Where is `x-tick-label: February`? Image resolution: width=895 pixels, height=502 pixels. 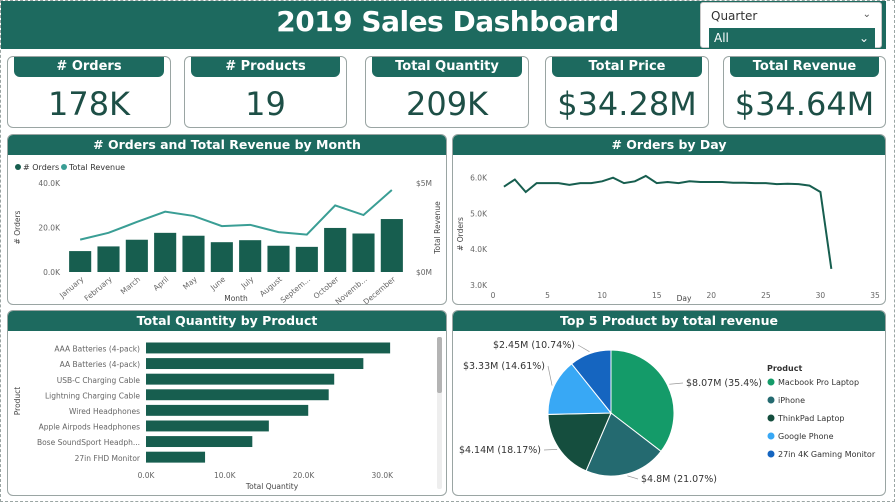 x-tick-label: February is located at coordinates (99, 288).